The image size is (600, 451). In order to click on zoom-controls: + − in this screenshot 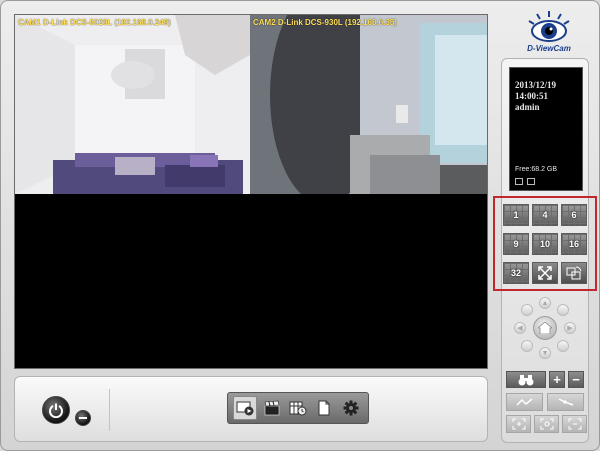, I will do `click(545, 379)`.